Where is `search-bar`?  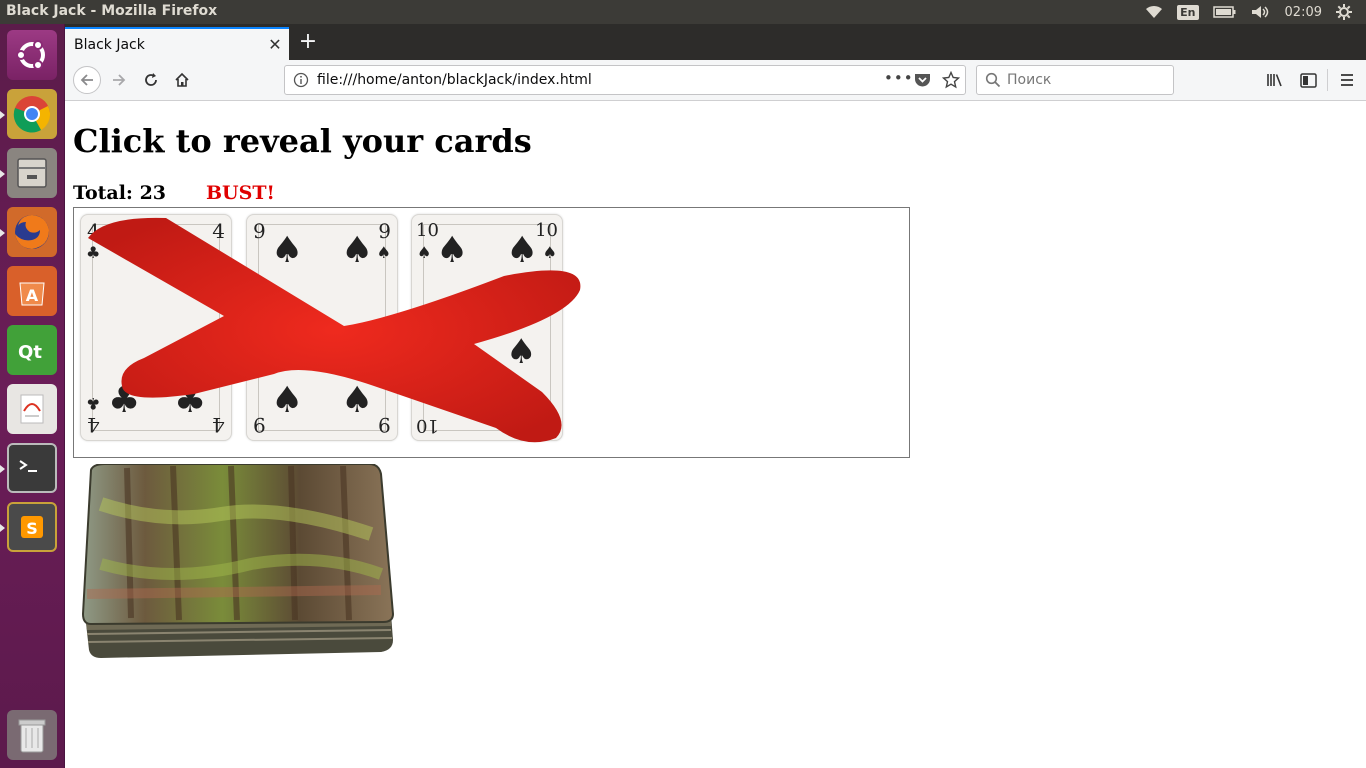
search-bar is located at coordinates (1075, 80).